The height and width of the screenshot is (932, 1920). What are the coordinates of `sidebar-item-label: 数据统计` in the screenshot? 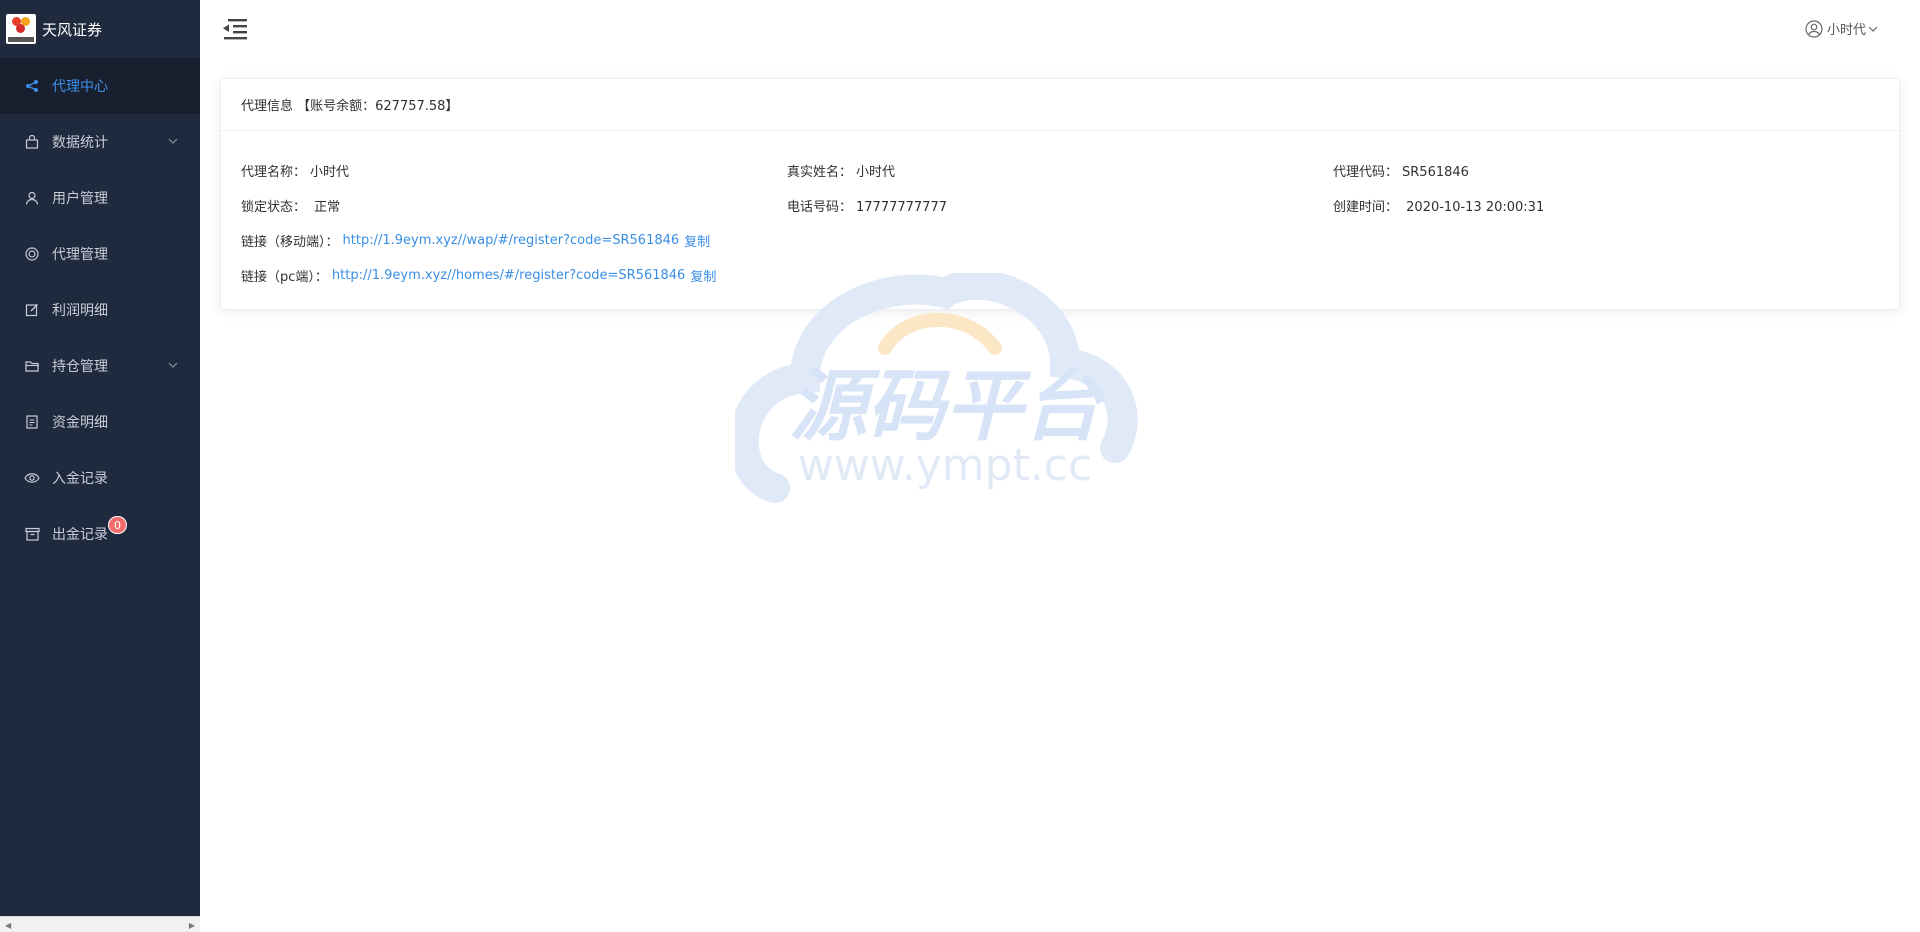 It's located at (80, 143).